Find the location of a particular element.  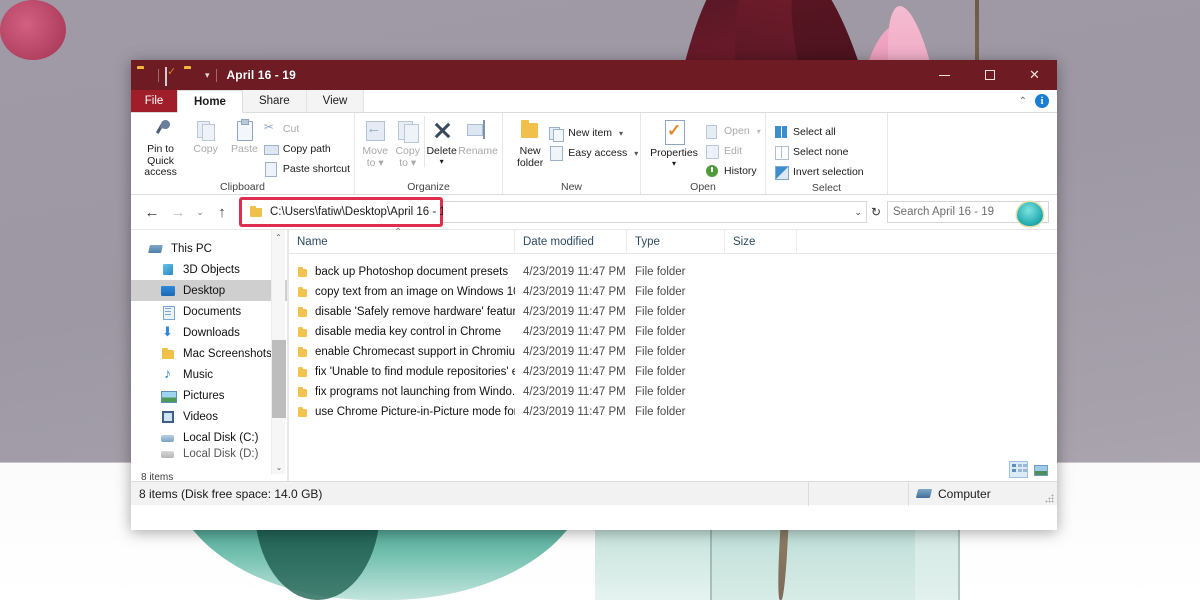

scrollbar-thumb is located at coordinates (279, 379).